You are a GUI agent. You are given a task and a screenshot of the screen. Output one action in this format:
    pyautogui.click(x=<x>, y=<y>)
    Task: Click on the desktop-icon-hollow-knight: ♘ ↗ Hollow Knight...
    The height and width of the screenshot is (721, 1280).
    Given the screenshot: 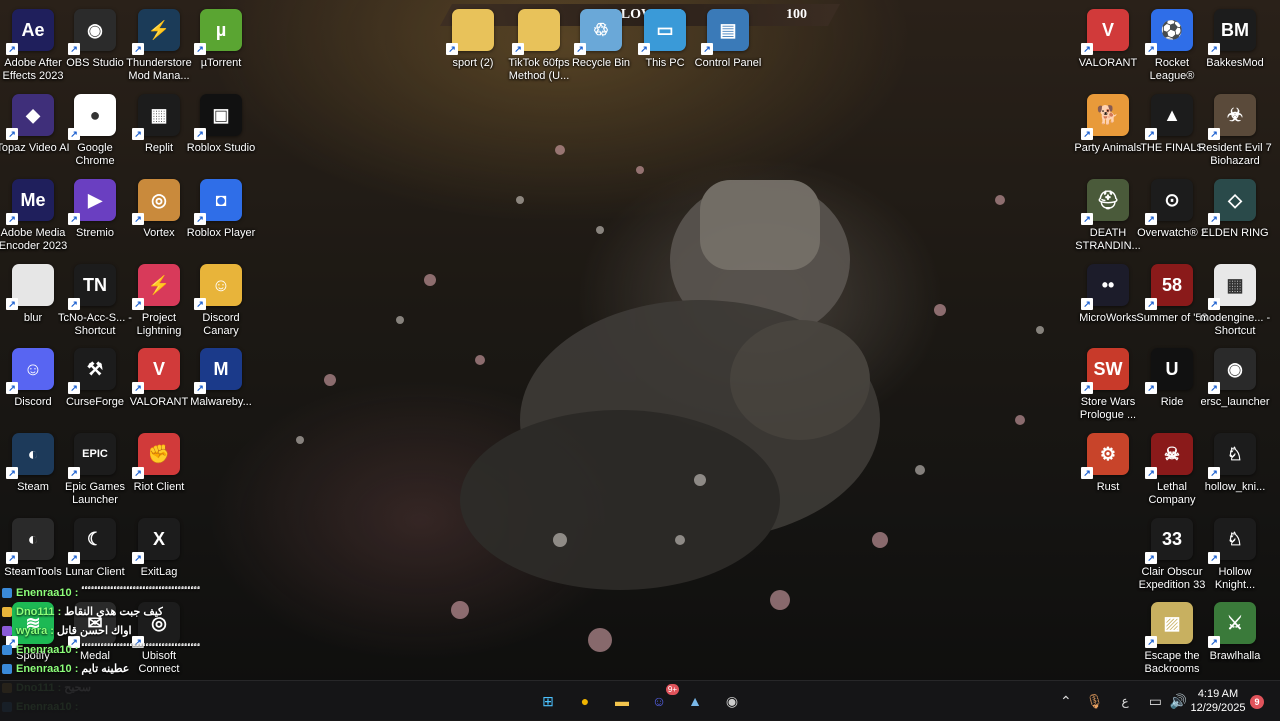 What is the action you would take?
    pyautogui.click(x=1235, y=556)
    